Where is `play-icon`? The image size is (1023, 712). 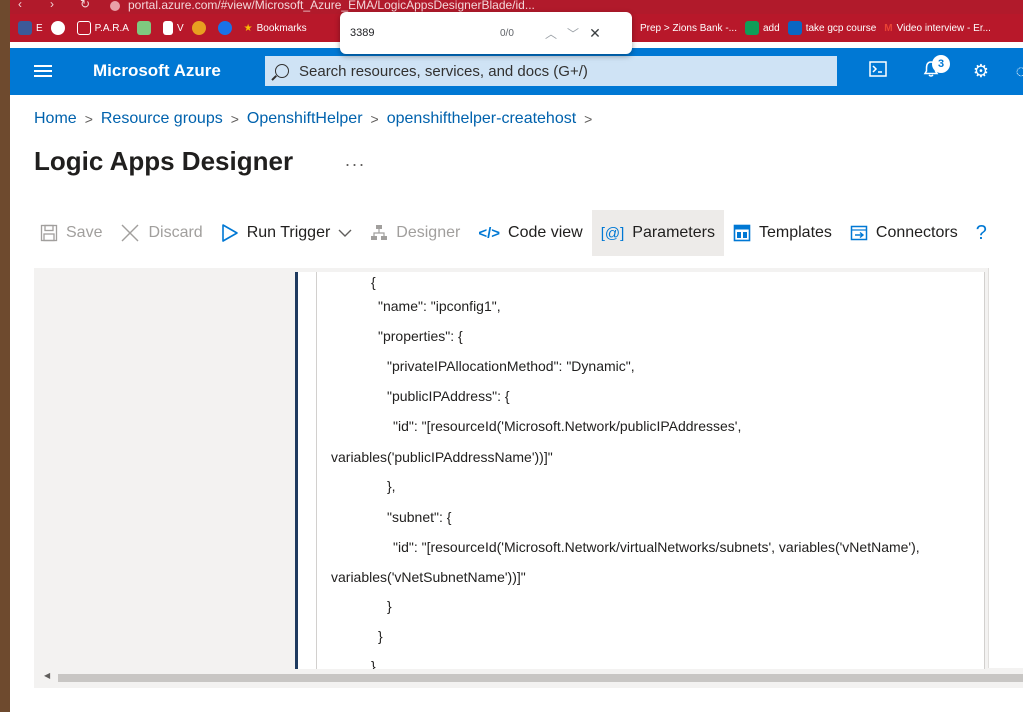
play-icon is located at coordinates (230, 233).